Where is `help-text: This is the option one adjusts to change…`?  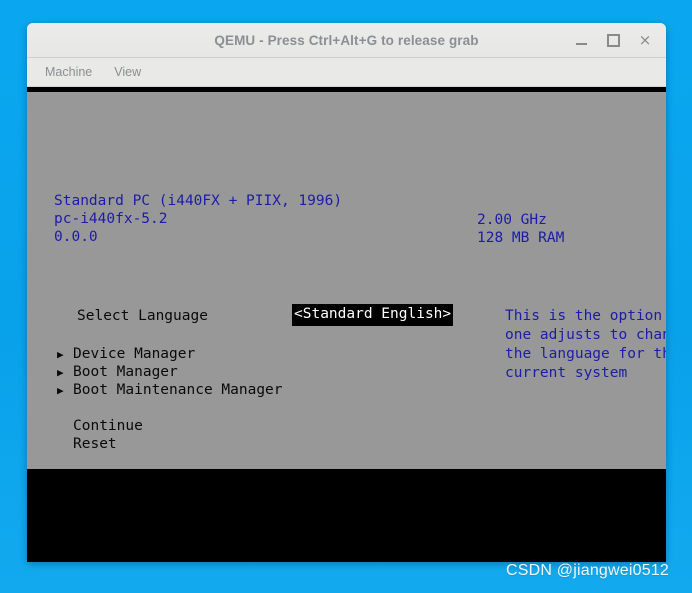
help-text: This is the option one adjusts to change… is located at coordinates (585, 344).